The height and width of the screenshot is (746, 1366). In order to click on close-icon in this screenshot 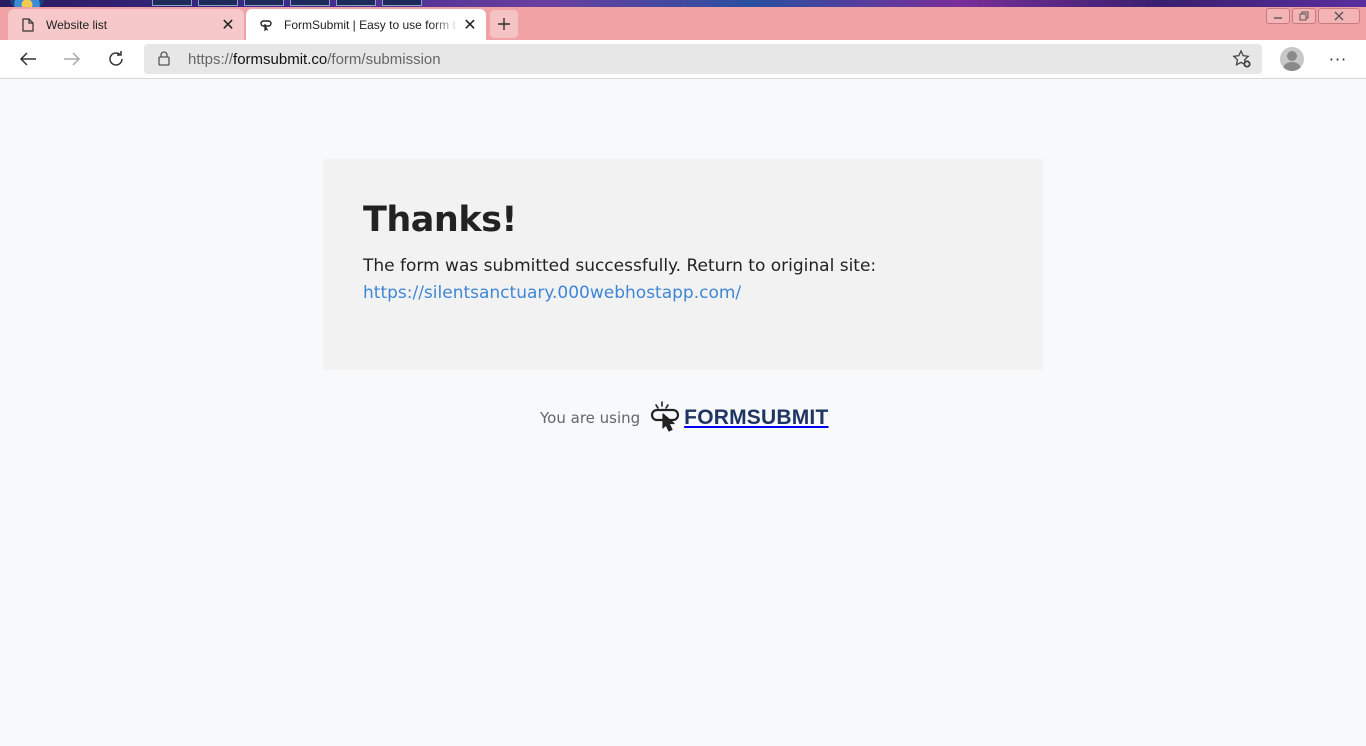, I will do `click(1339, 16)`.